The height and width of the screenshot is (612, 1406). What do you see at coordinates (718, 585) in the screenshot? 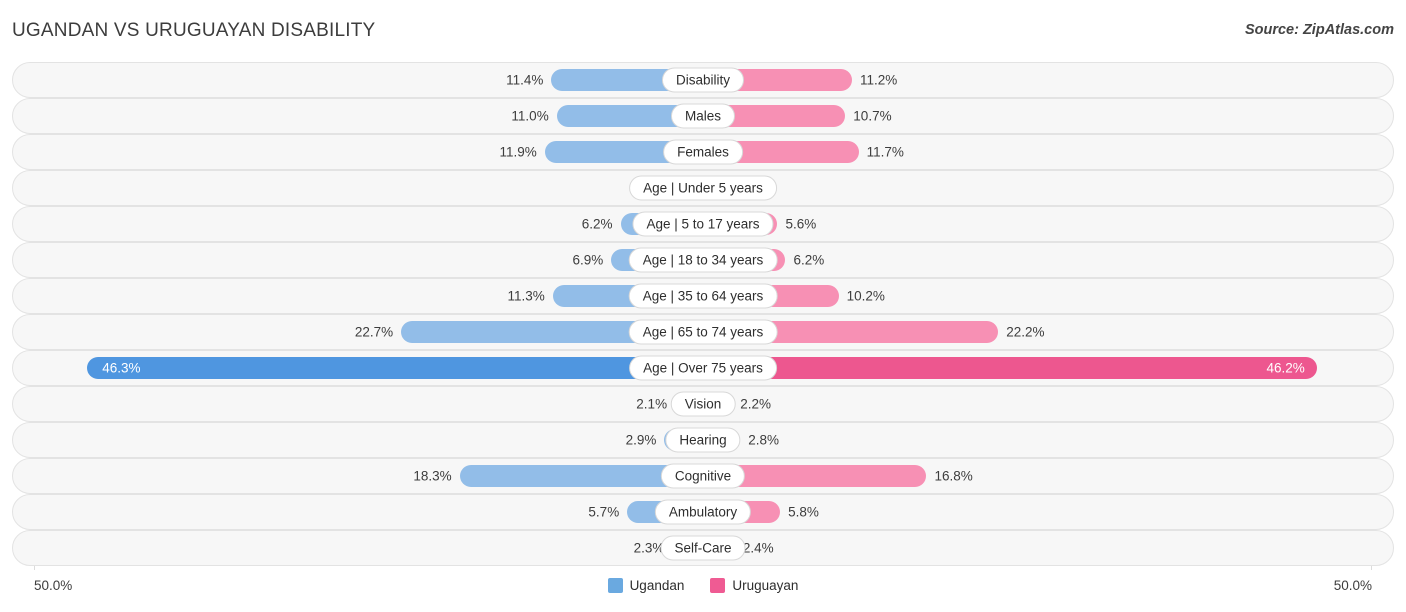
I see `legend-swatch-uruguayan` at bounding box center [718, 585].